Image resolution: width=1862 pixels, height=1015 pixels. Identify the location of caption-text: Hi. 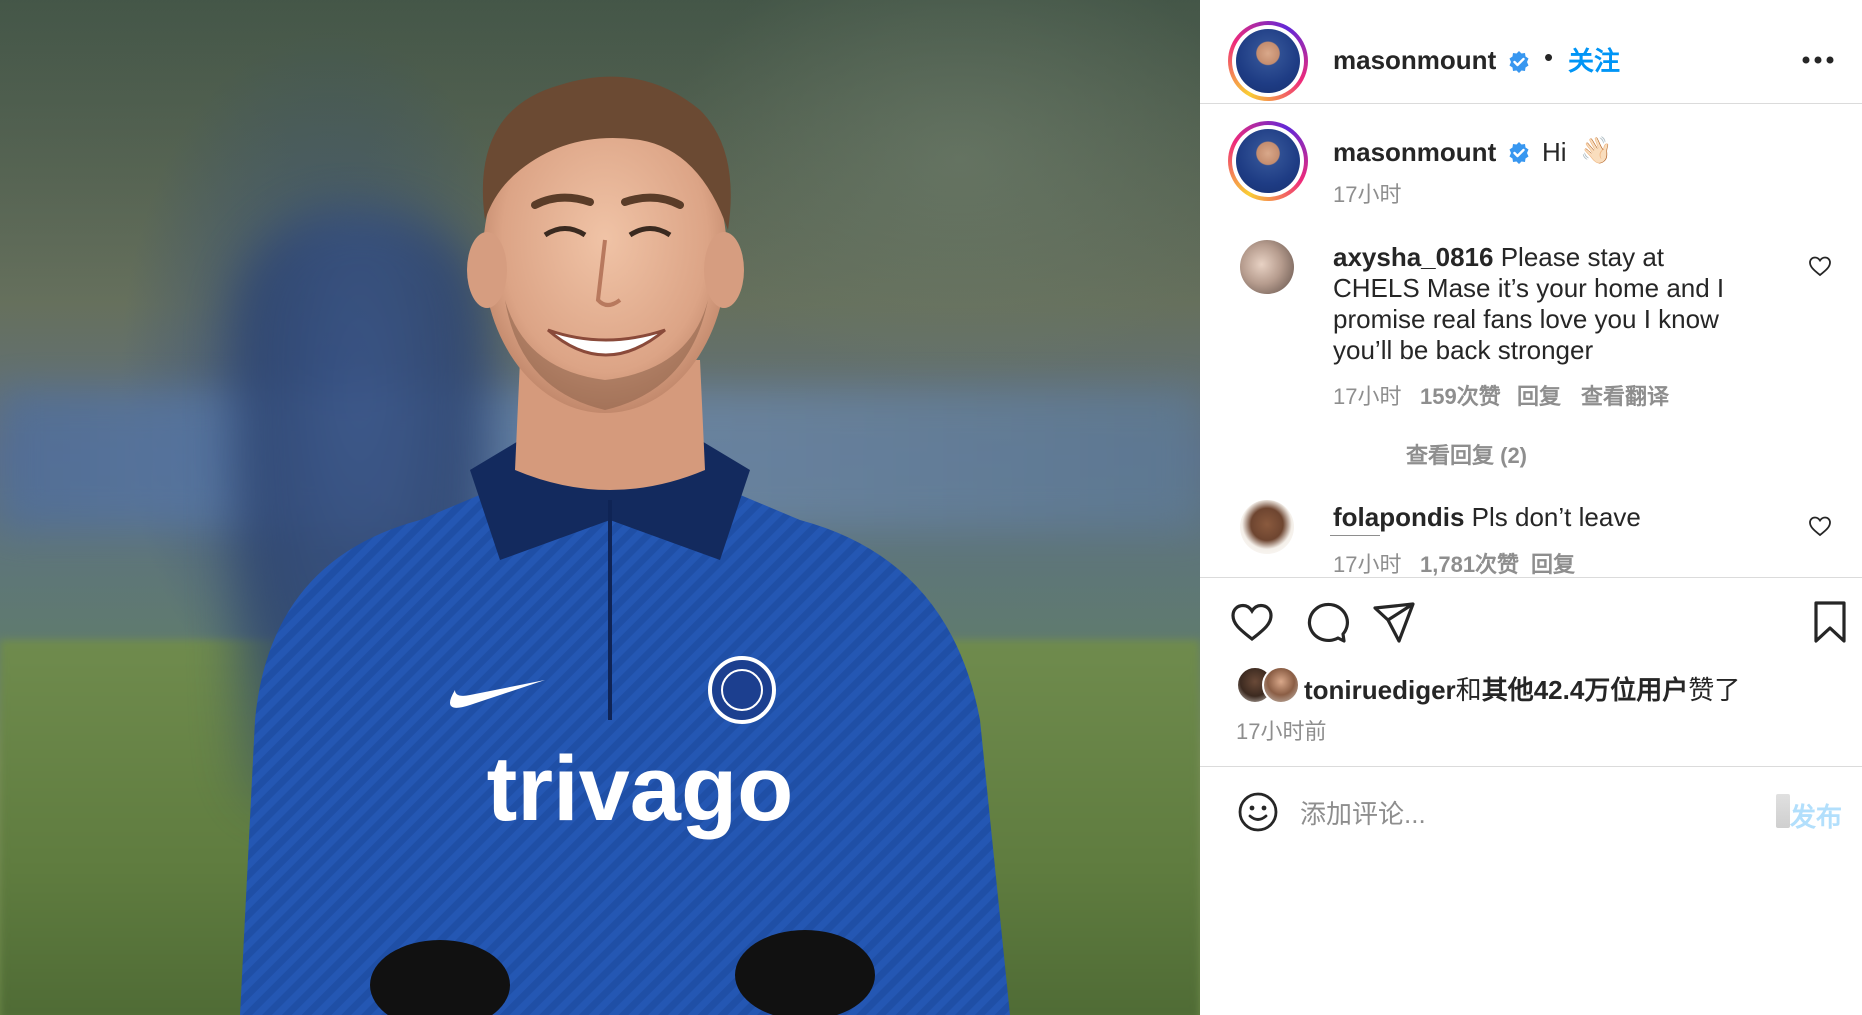
(1554, 152).